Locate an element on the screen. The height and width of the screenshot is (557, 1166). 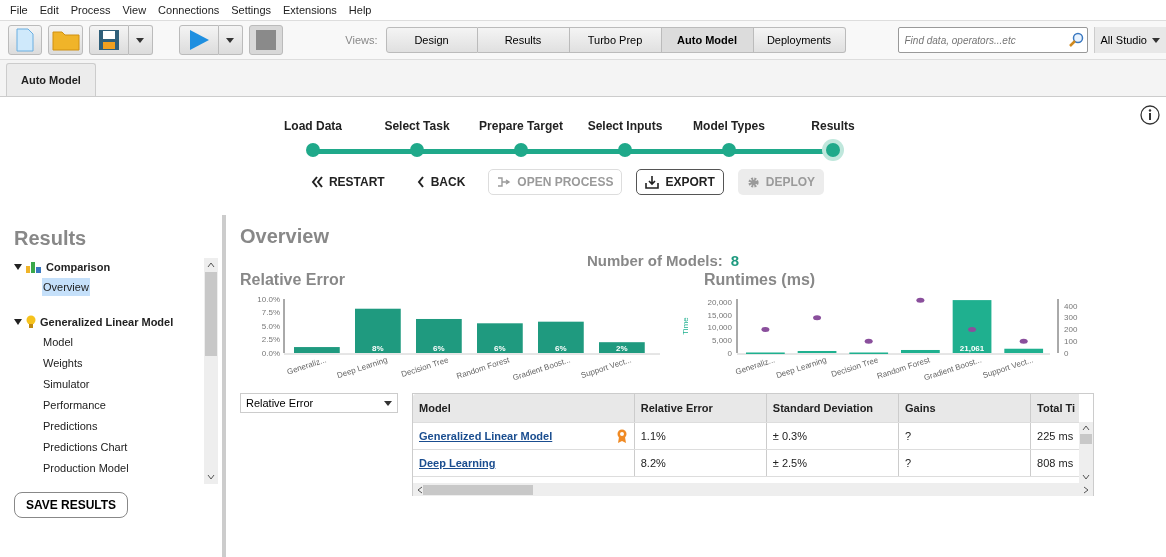
axis-tick-label: 5.0% is located at coordinates (270, 326).